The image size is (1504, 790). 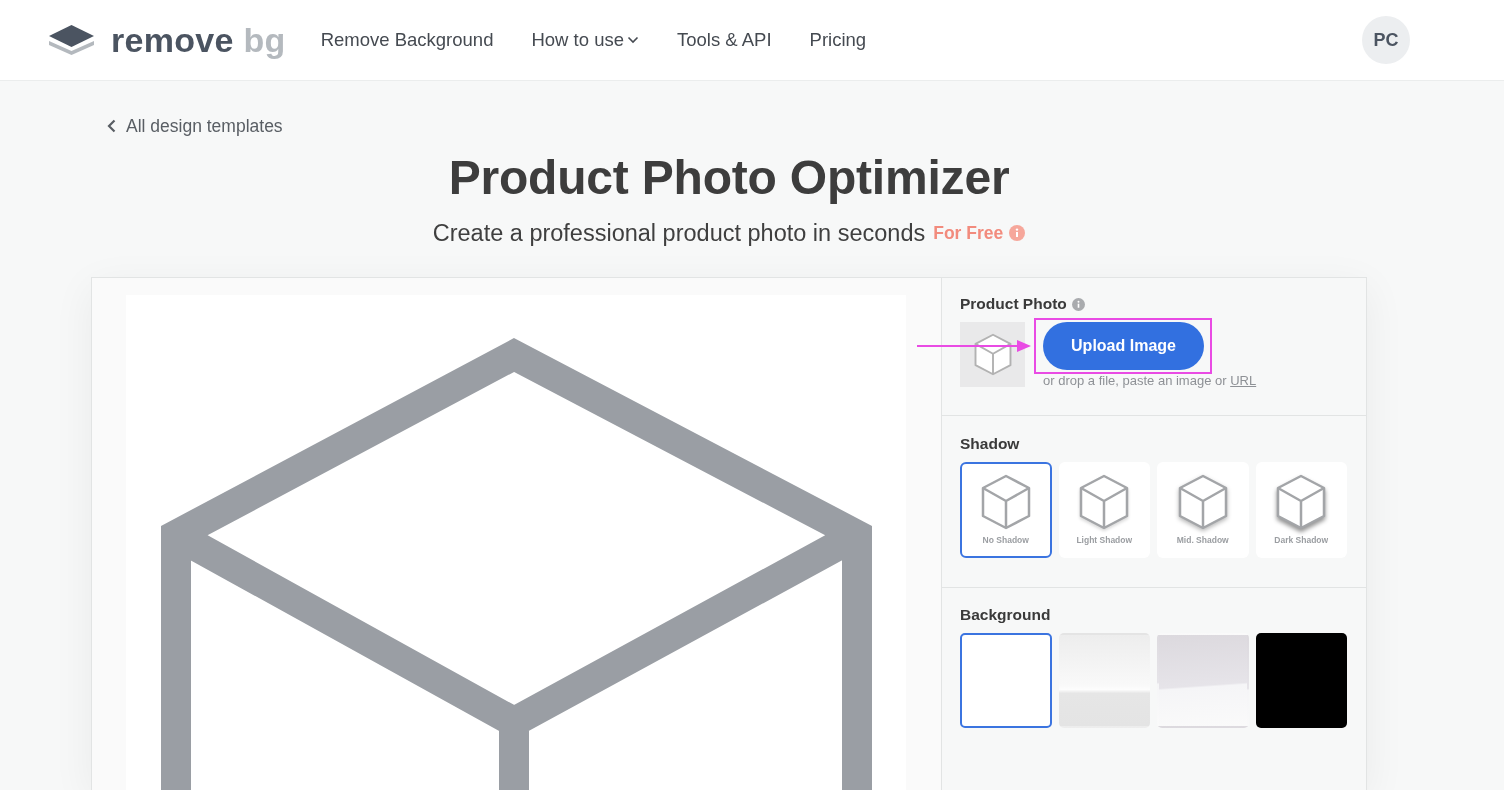 What do you see at coordinates (585, 40) in the screenshot?
I see `nav-link: How to use` at bounding box center [585, 40].